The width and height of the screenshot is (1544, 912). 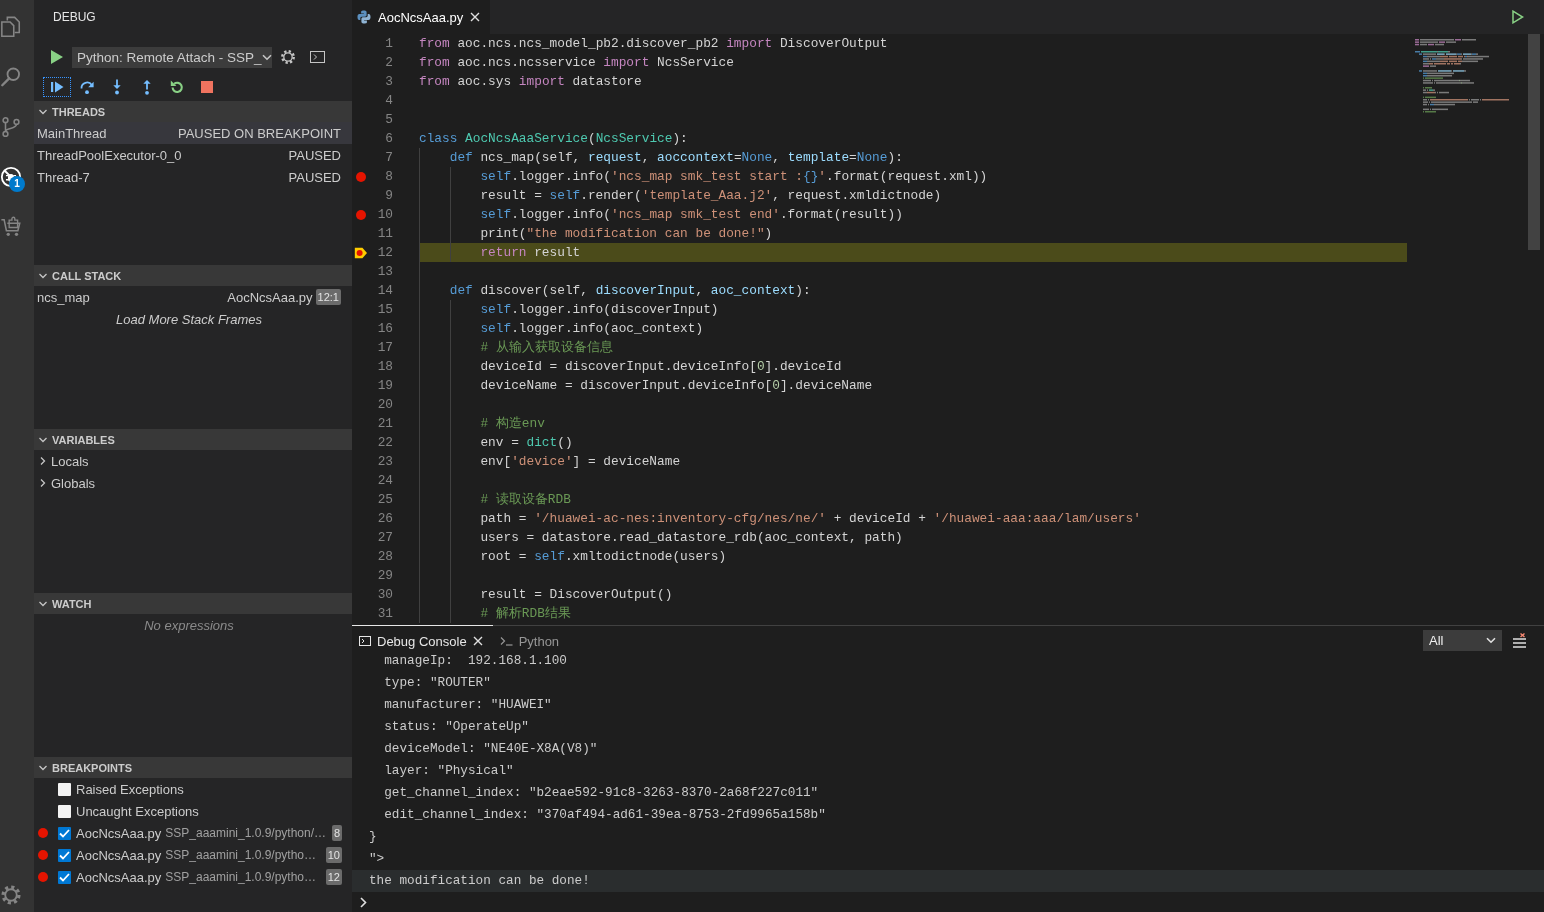 I want to click on code-line: result = self.render('template_Aaa.j2', request.xmldictnode), so click(x=711, y=196).